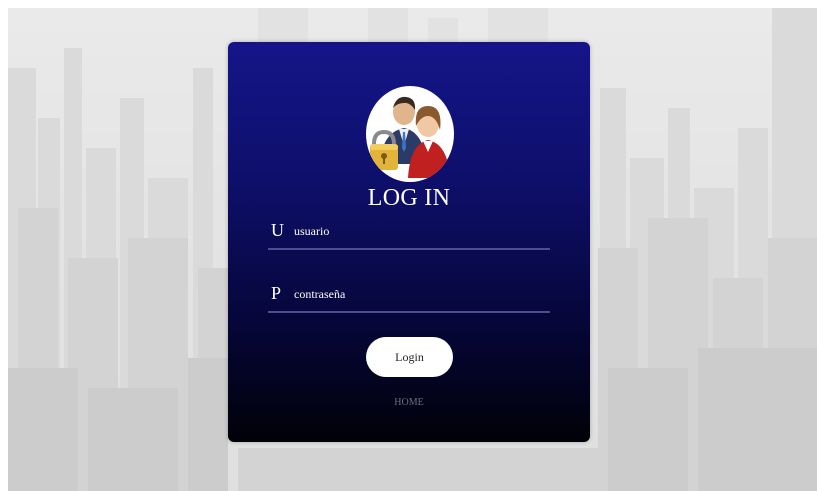  What do you see at coordinates (419, 231) in the screenshot?
I see `username-input` at bounding box center [419, 231].